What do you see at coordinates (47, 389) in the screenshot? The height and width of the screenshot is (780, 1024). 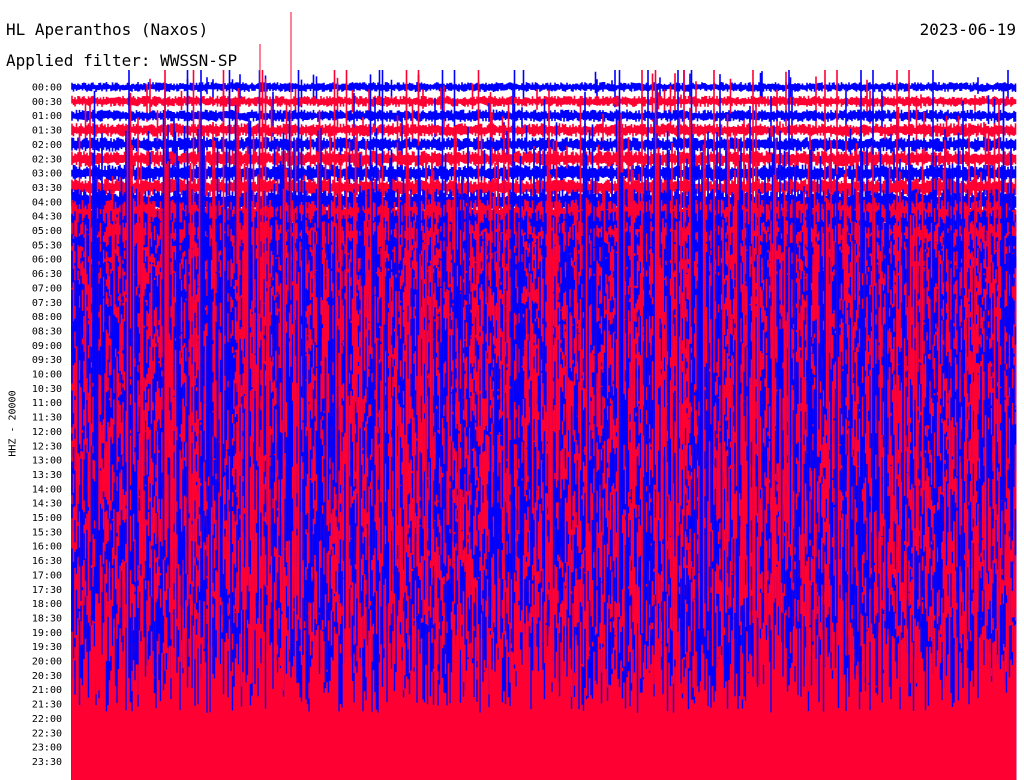 I see `tick-label-1030: 10:30` at bounding box center [47, 389].